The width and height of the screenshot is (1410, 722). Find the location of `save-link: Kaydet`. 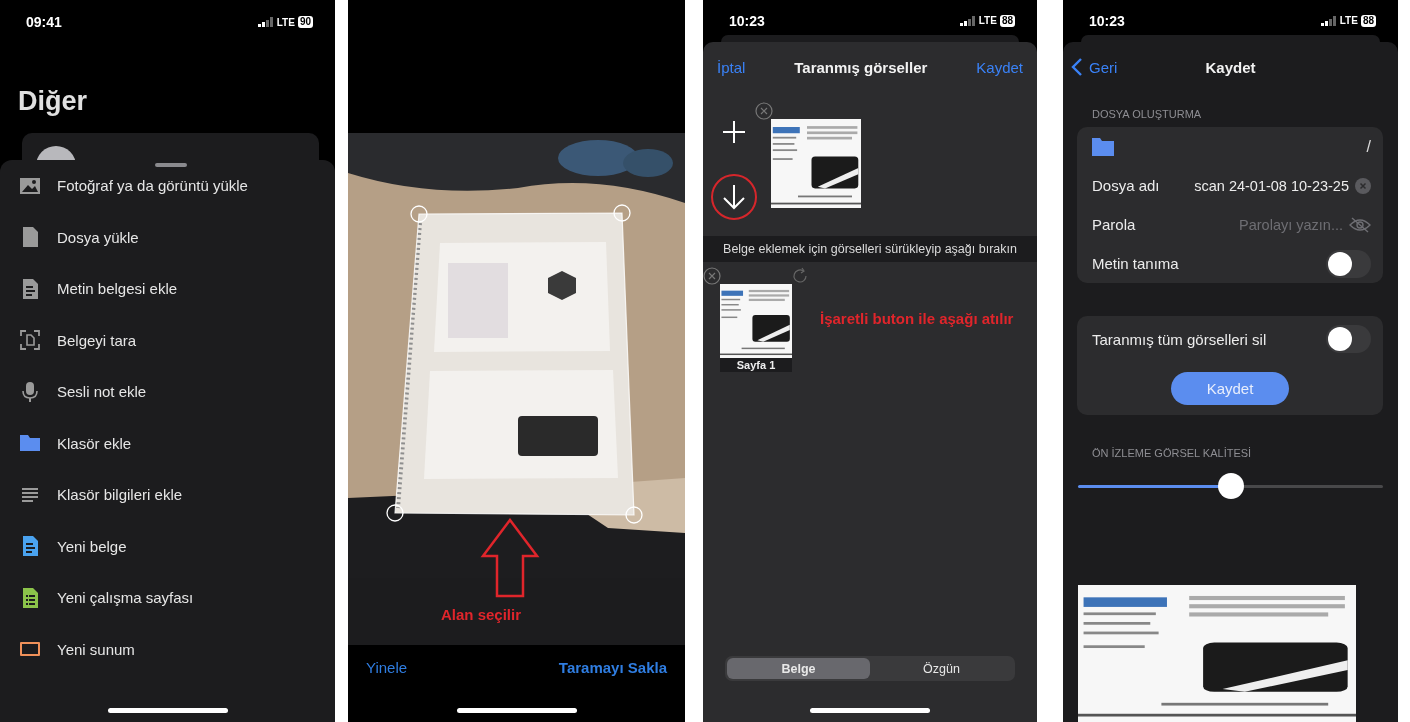

save-link: Kaydet is located at coordinates (999, 67).